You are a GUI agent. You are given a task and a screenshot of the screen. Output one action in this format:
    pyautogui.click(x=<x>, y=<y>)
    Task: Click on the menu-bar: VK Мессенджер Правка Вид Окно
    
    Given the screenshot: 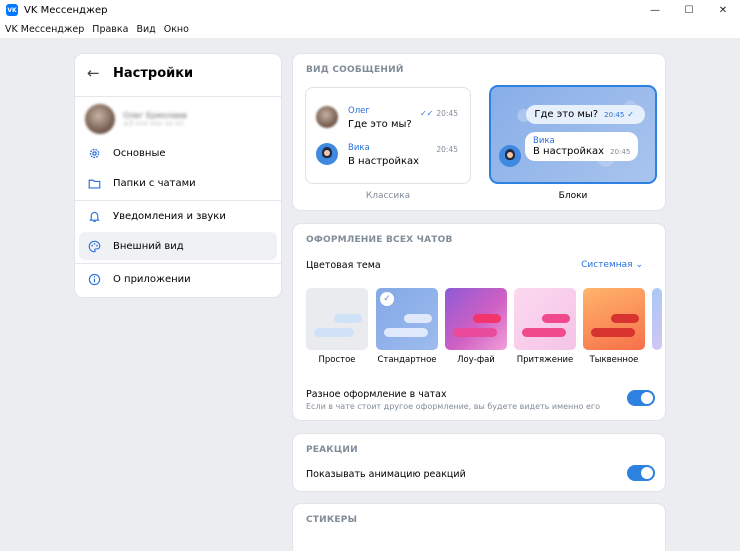 What is the action you would take?
    pyautogui.click(x=370, y=29)
    